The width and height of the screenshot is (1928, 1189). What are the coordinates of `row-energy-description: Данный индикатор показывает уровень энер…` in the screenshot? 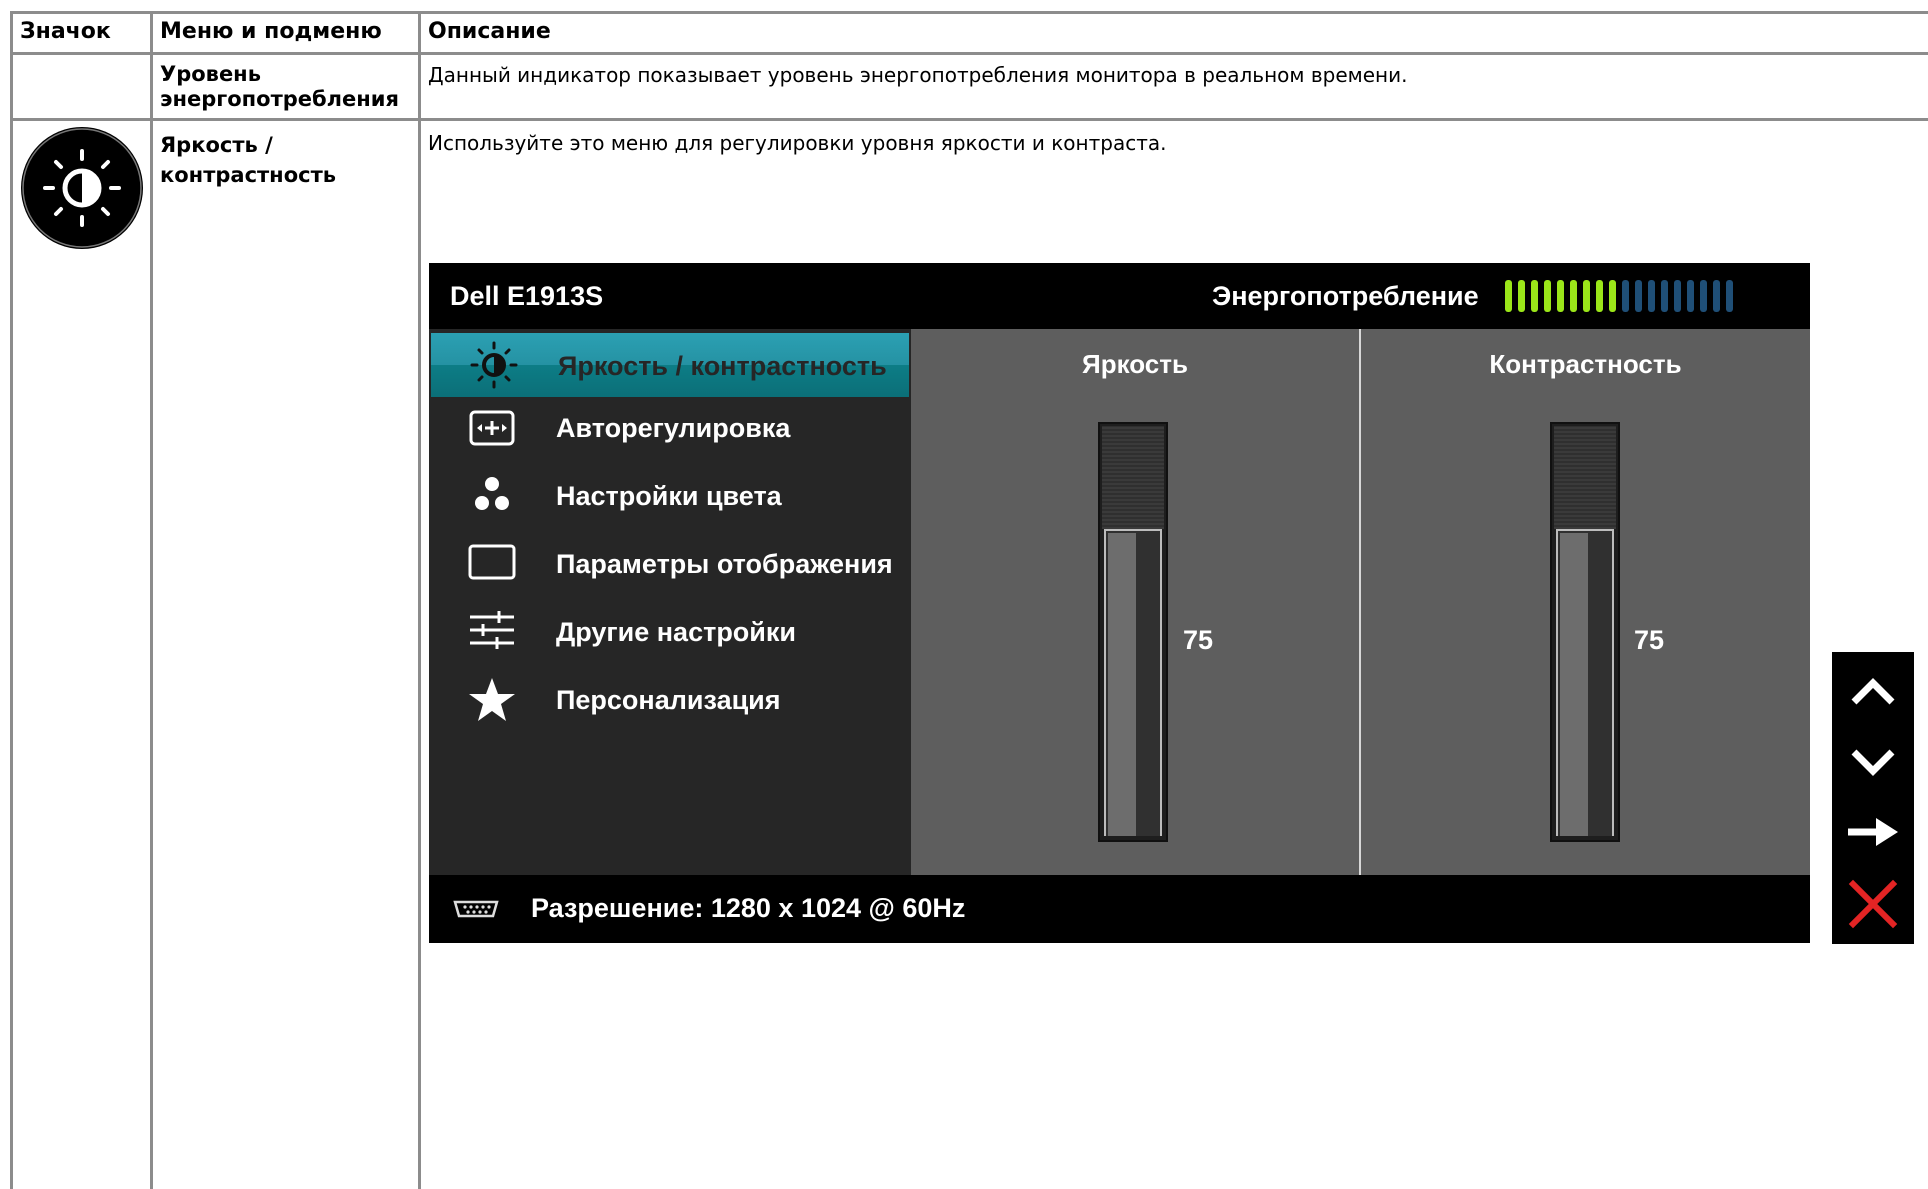 It's located at (918, 75).